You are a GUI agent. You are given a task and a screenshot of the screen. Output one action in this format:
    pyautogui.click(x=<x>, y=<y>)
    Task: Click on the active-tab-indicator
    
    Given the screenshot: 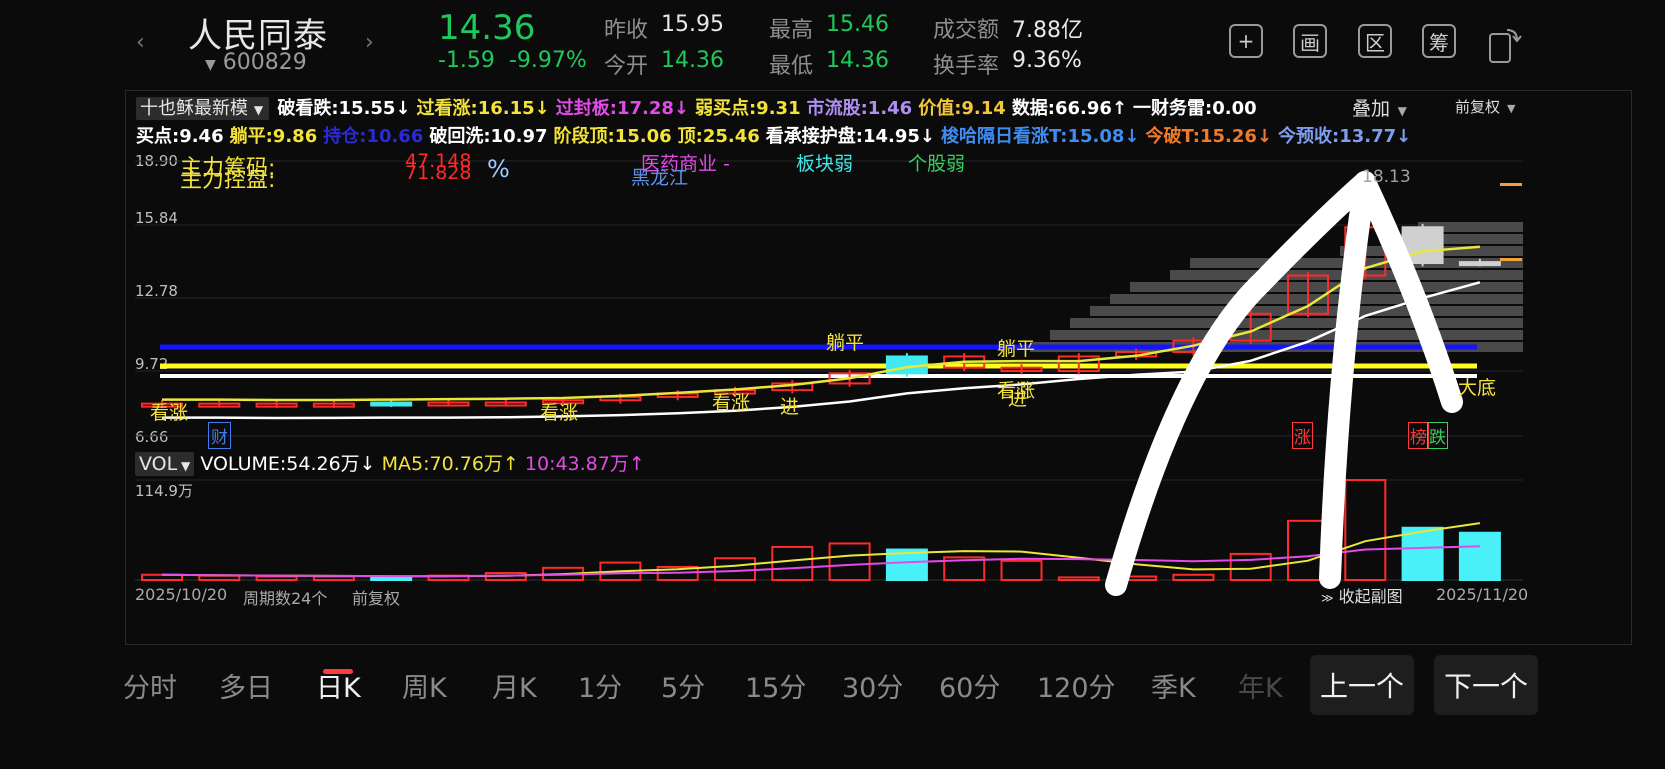 What is the action you would take?
    pyautogui.click(x=338, y=671)
    